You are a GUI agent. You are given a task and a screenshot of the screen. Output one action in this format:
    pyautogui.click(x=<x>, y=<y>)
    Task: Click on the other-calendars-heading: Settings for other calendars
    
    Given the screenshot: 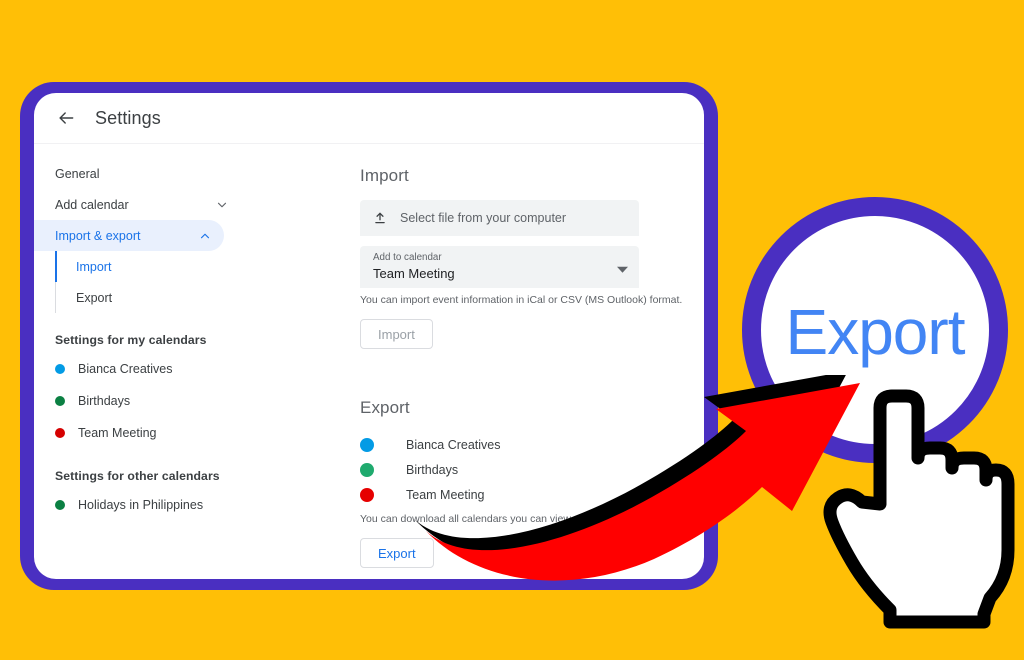 What is the action you would take?
    pyautogui.click(x=137, y=476)
    